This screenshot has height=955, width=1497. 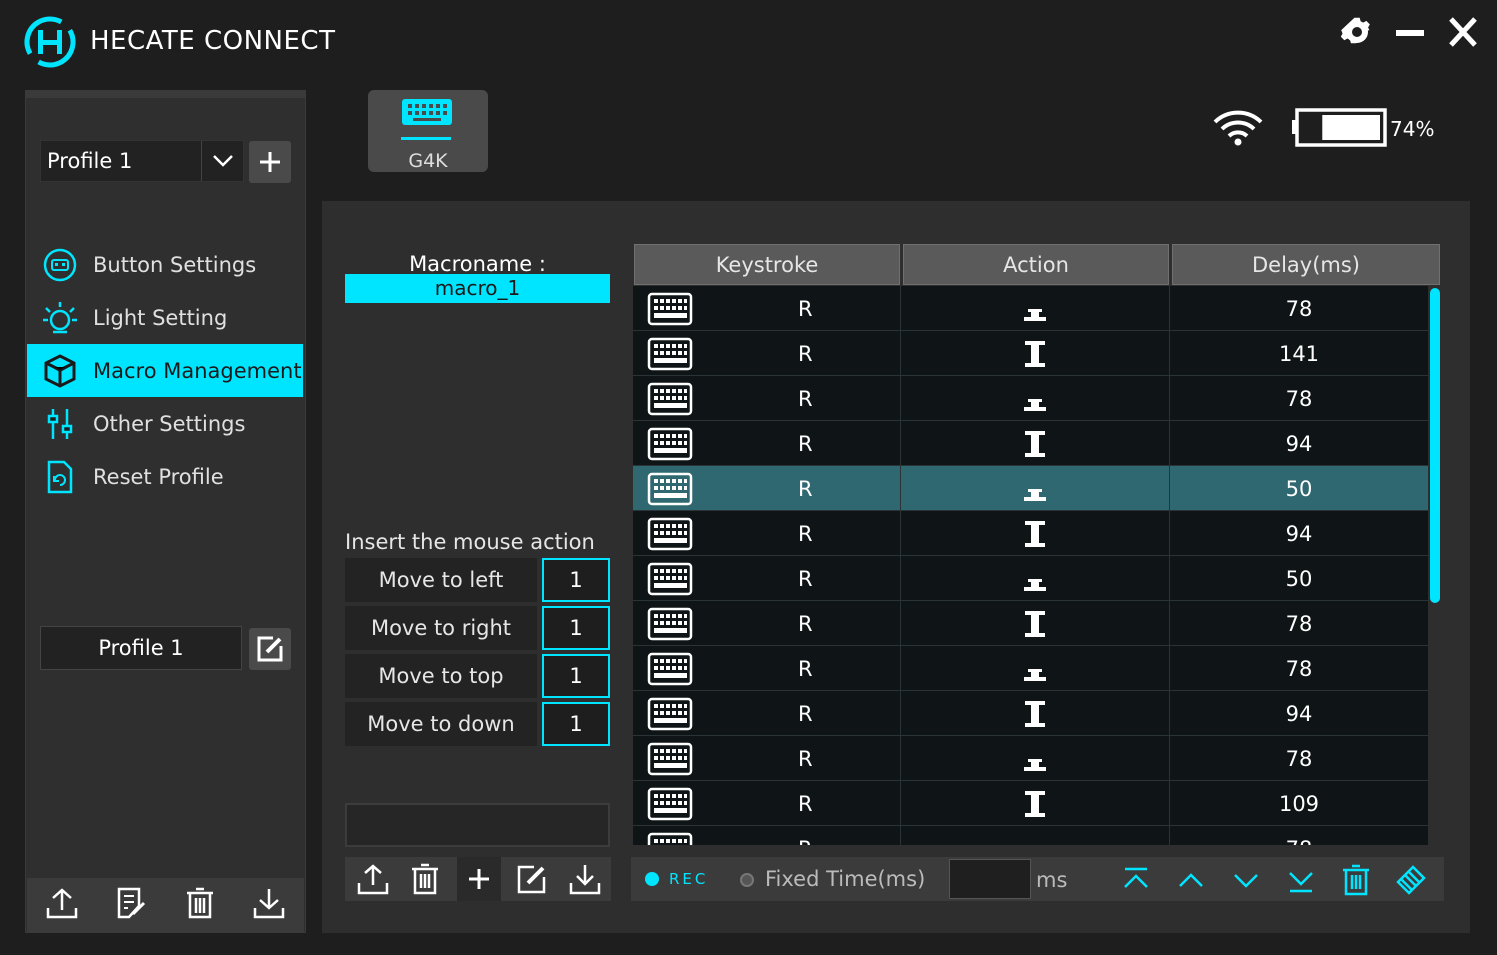 I want to click on profile-name-field: Profile 1, so click(x=141, y=648).